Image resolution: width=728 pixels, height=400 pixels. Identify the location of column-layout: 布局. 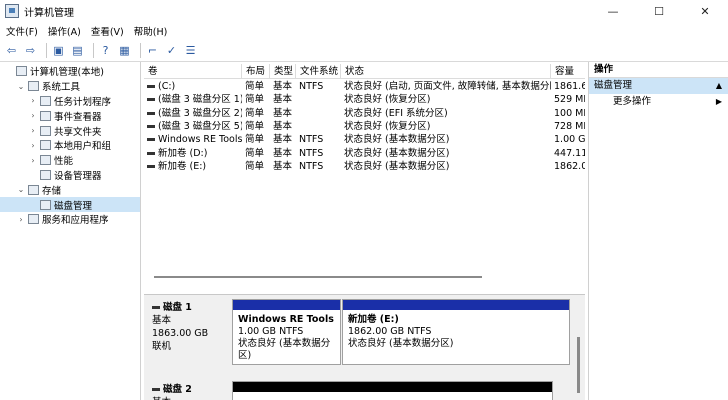
(256, 71).